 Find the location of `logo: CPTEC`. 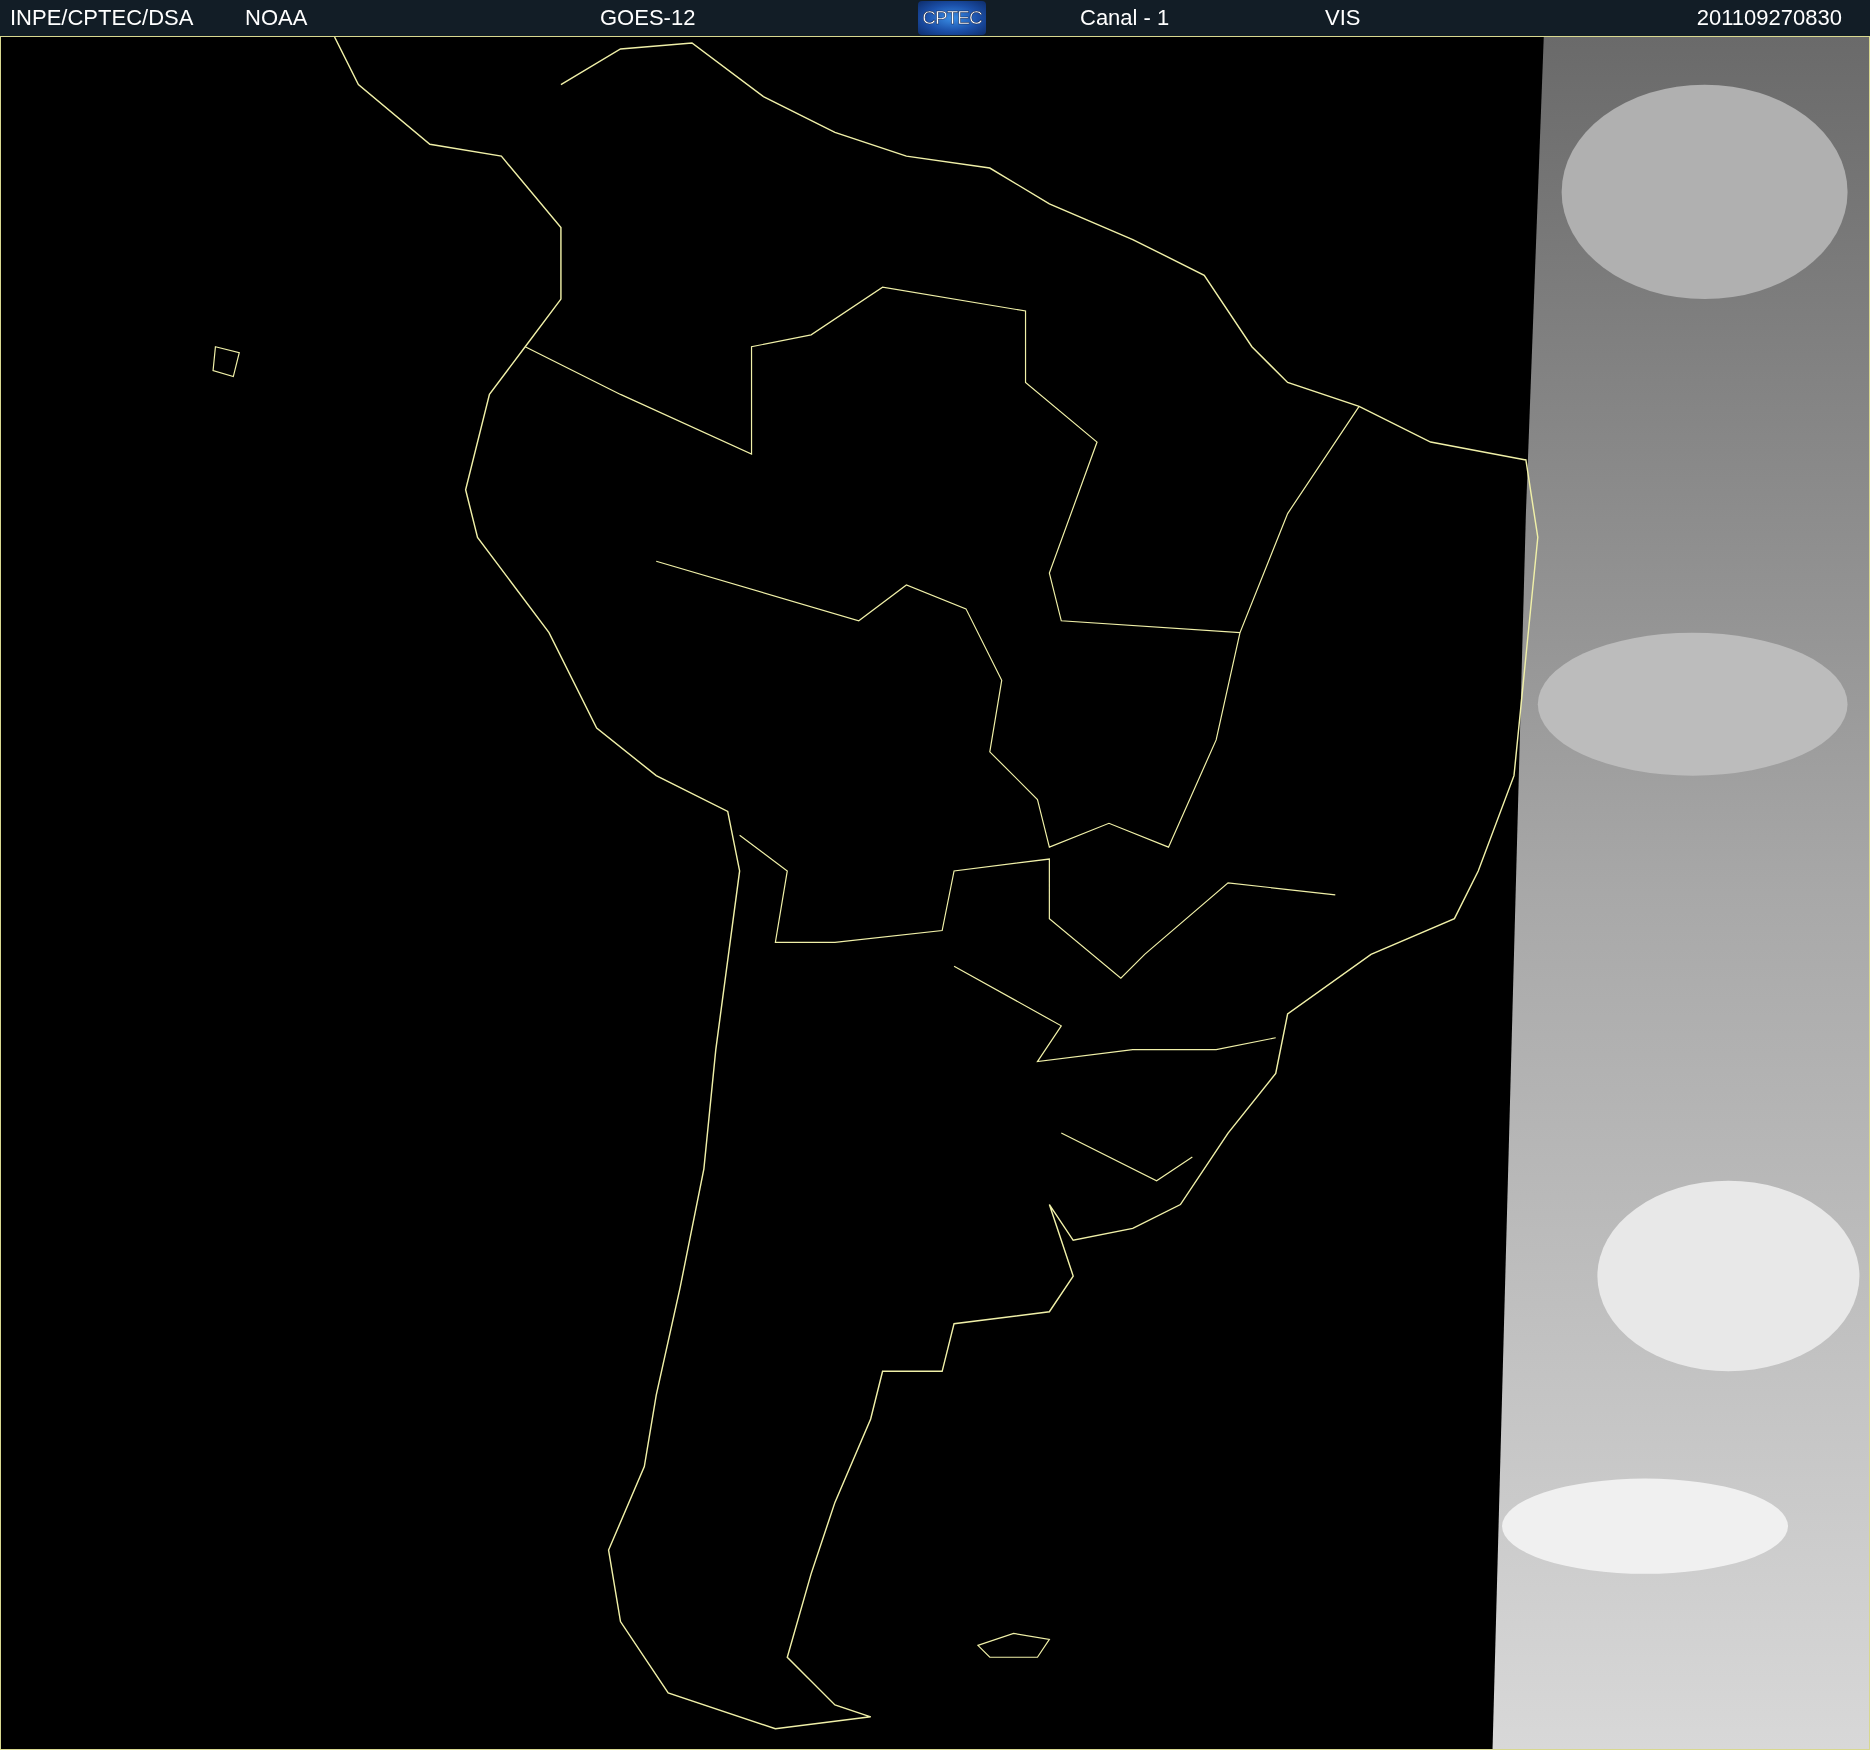

logo: CPTEC is located at coordinates (952, 18).